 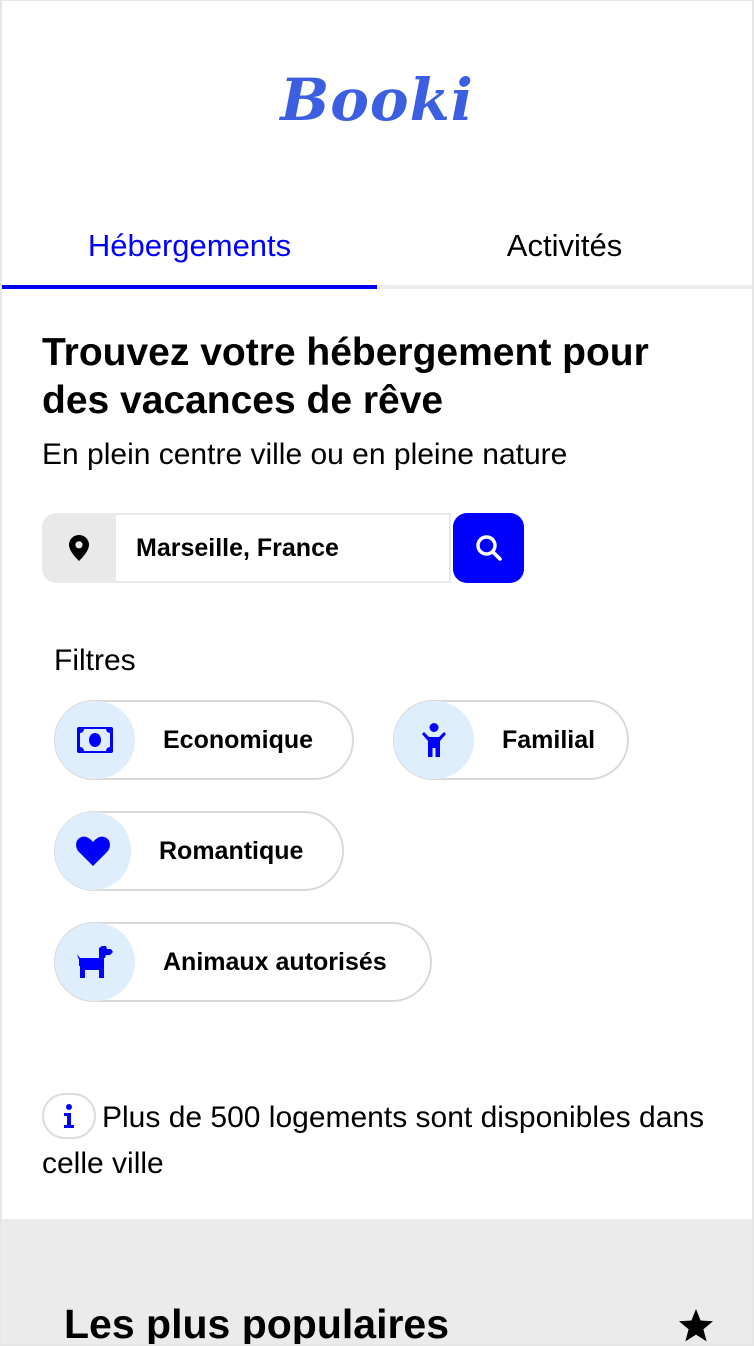 I want to click on filter-romantique: Romantique, so click(x=199, y=851).